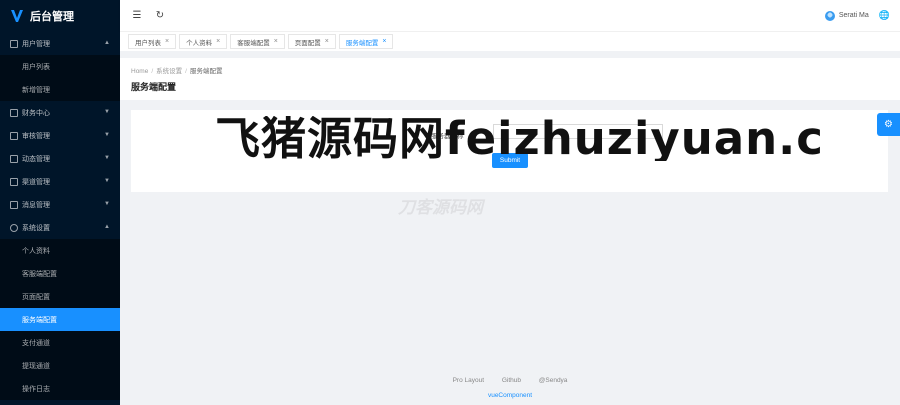  I want to click on avatar, so click(829, 15).